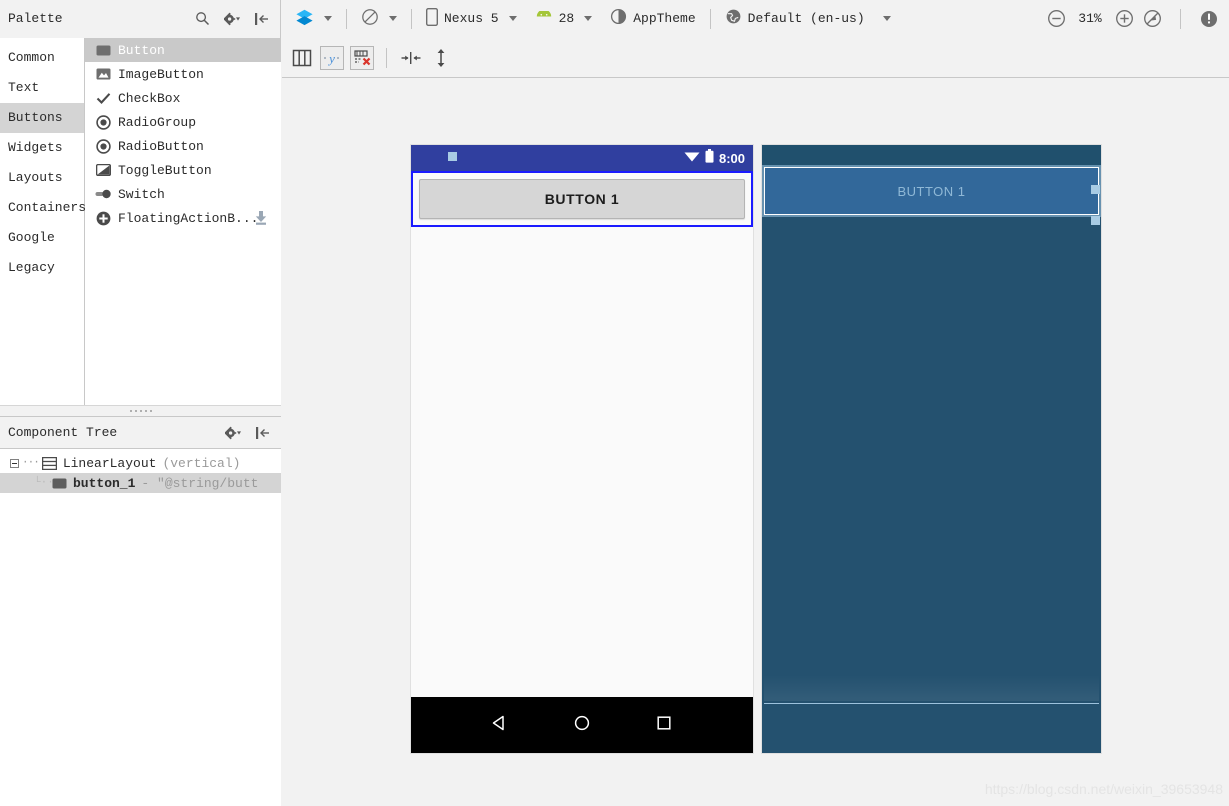  I want to click on svg-text: y, so click(331, 58).